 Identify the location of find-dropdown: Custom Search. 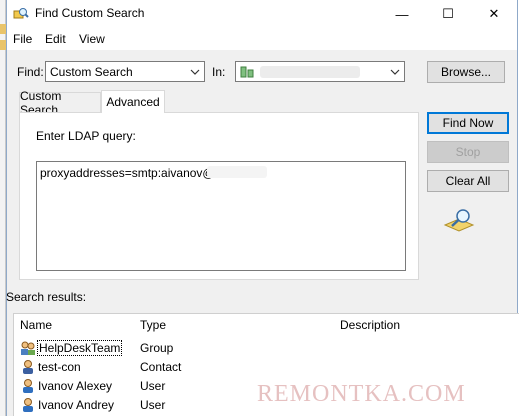
(125, 71).